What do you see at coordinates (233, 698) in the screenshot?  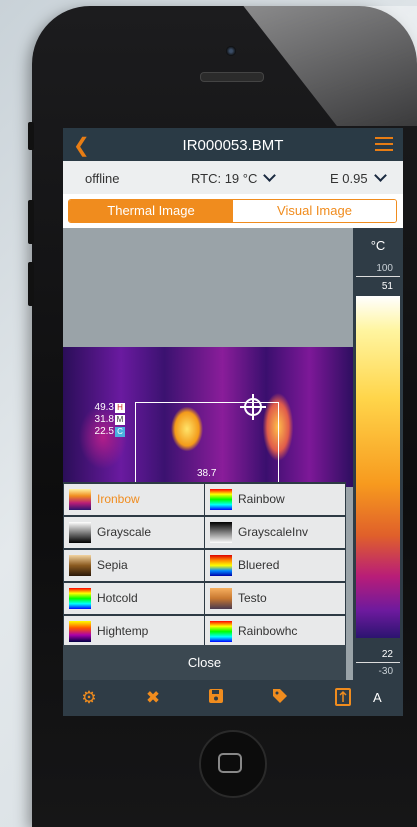 I see `bottom-toolbar: ⚙ ✖ A` at bounding box center [233, 698].